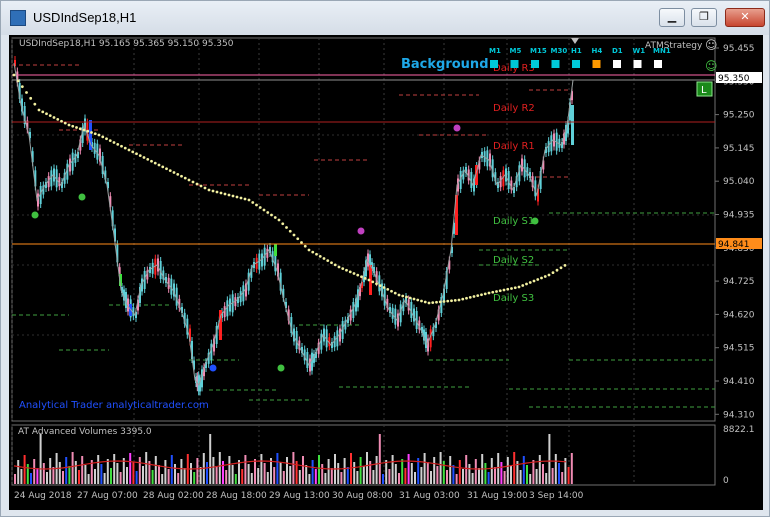 The height and width of the screenshot is (517, 770). What do you see at coordinates (739, 349) in the screenshot?
I see `price-label: 94.515` at bounding box center [739, 349].